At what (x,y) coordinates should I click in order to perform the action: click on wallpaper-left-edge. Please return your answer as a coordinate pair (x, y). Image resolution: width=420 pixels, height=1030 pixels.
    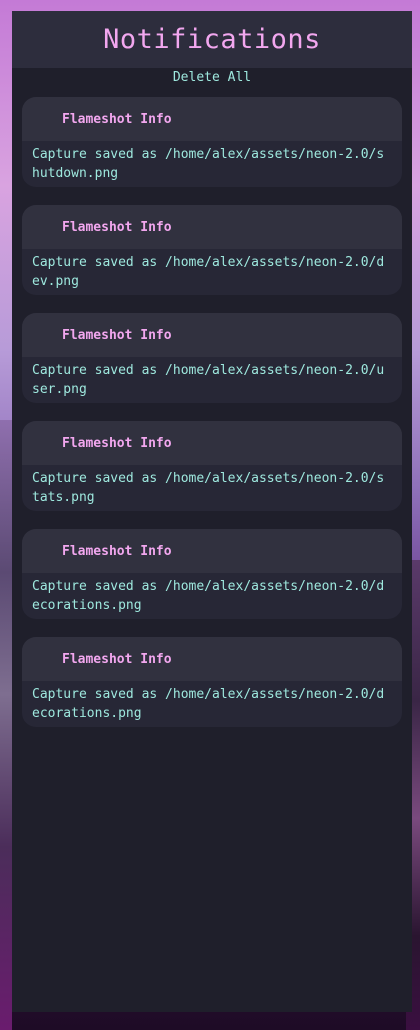
    Looking at the image, I should click on (6, 725).